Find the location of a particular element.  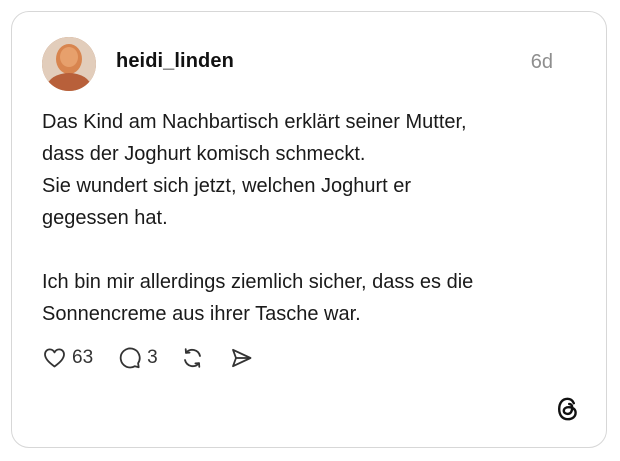

share-button is located at coordinates (241, 358).